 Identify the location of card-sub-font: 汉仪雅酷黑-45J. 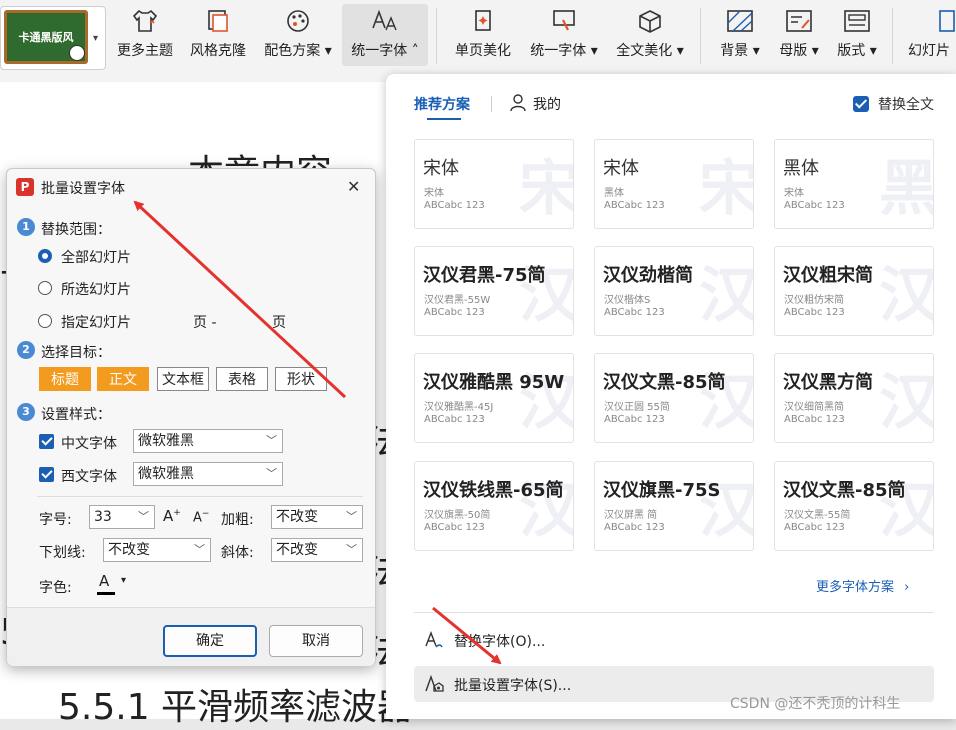
(459, 407).